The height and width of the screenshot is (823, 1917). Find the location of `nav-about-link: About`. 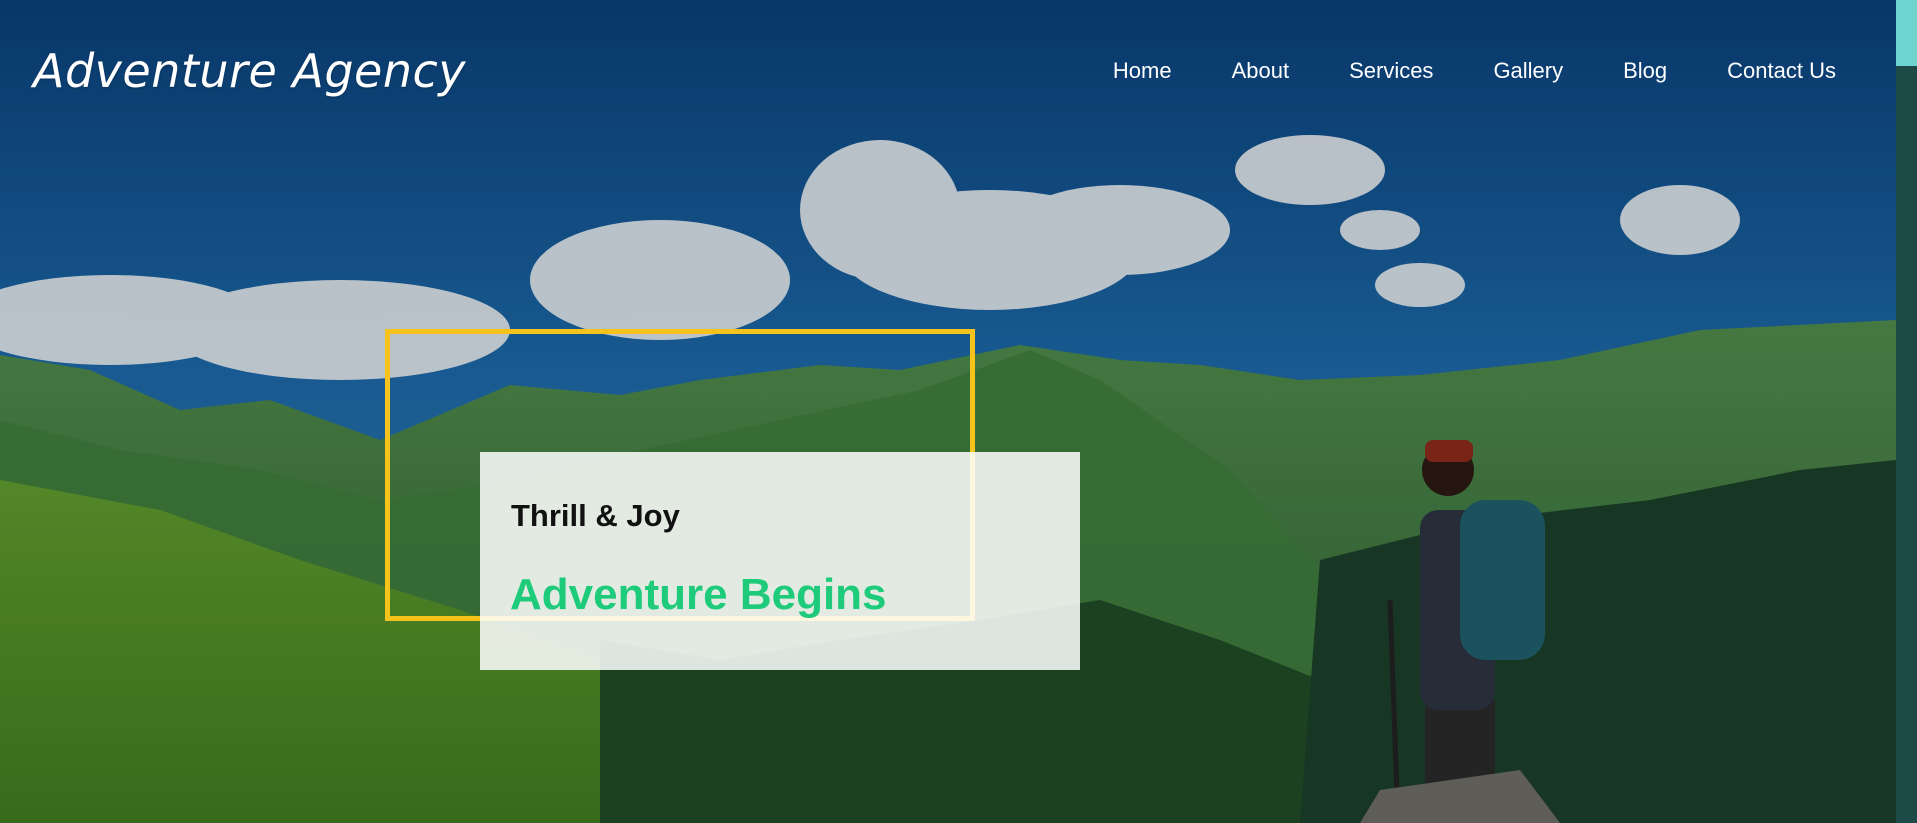

nav-about-link: About is located at coordinates (1261, 71).